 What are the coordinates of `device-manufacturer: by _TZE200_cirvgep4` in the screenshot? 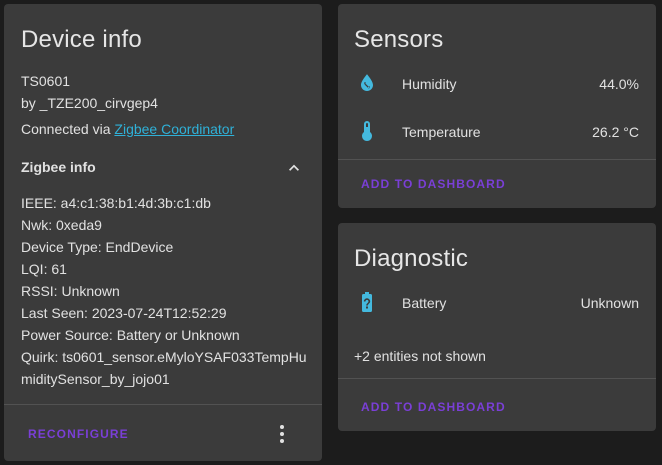 It's located at (89, 103).